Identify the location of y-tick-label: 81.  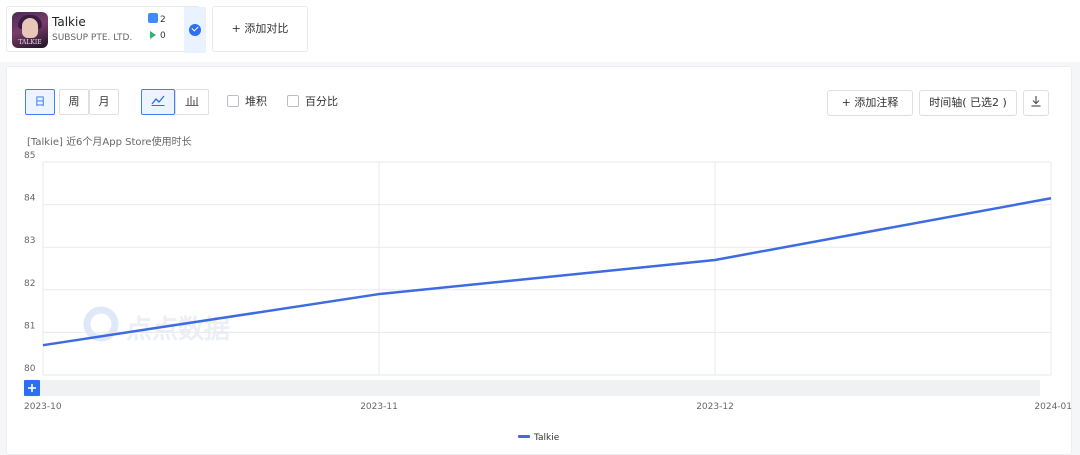
(29, 326).